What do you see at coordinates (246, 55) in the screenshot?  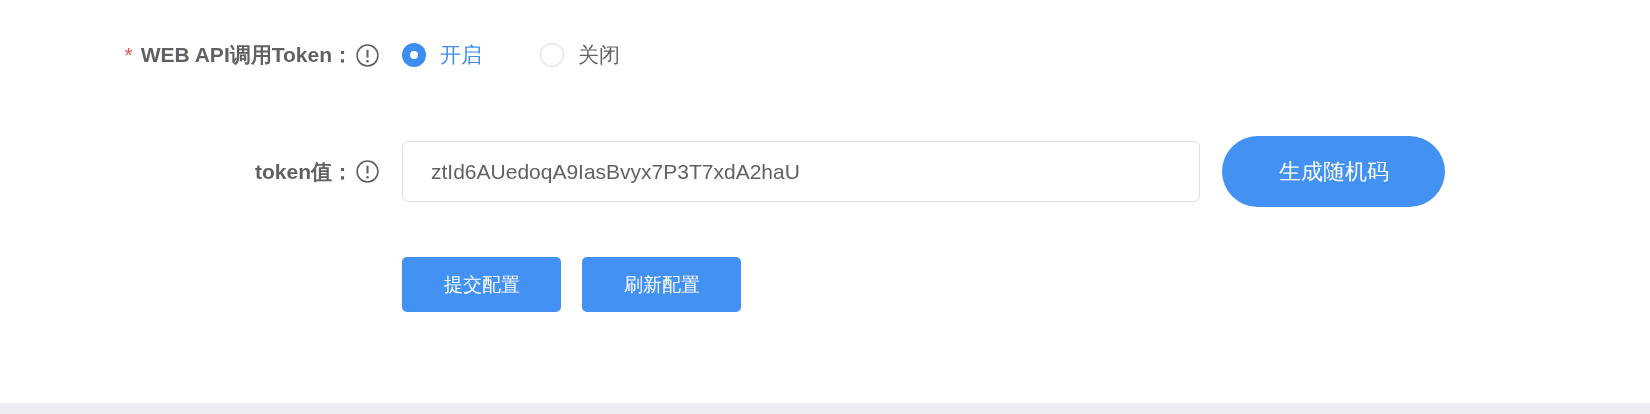 I see `field-label: WEB API调用Token：` at bounding box center [246, 55].